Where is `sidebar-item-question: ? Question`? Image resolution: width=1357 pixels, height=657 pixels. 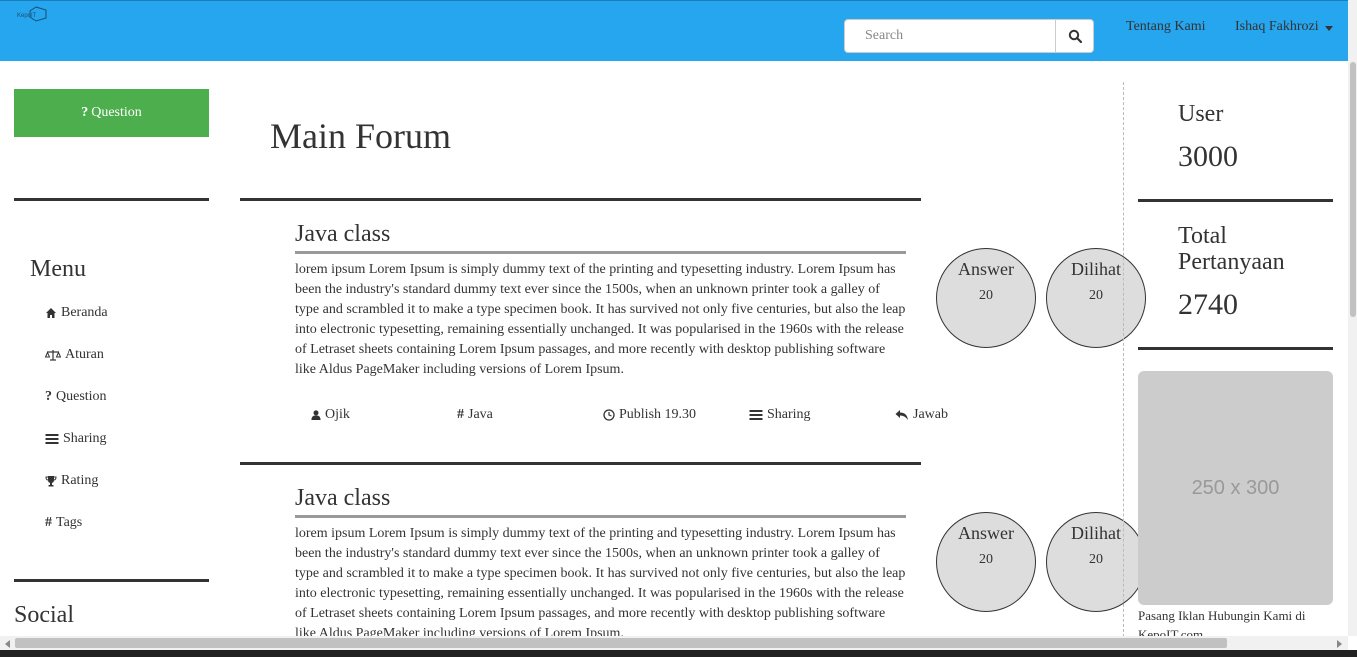
sidebar-item-question: ? Question is located at coordinates (76, 397).